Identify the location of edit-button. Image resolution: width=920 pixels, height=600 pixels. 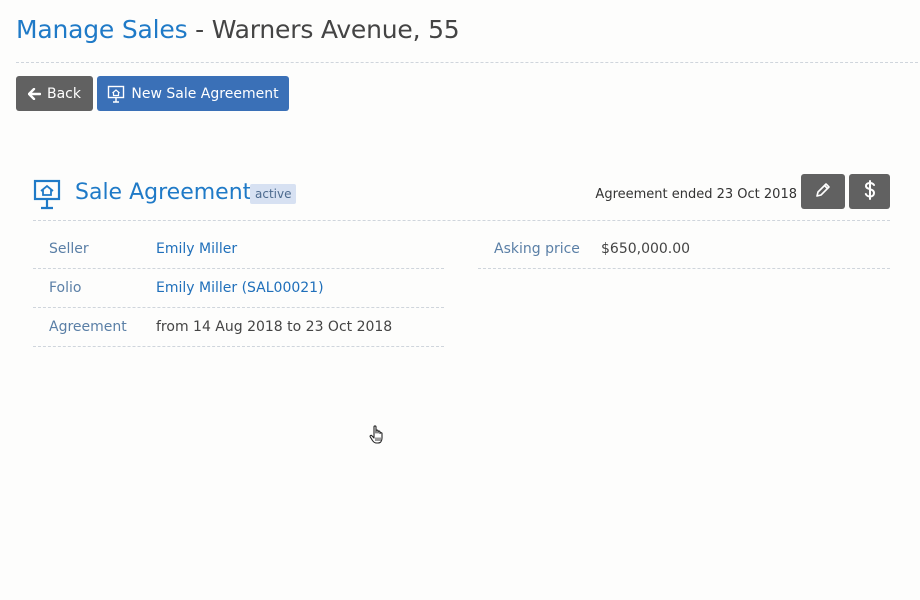
(823, 191).